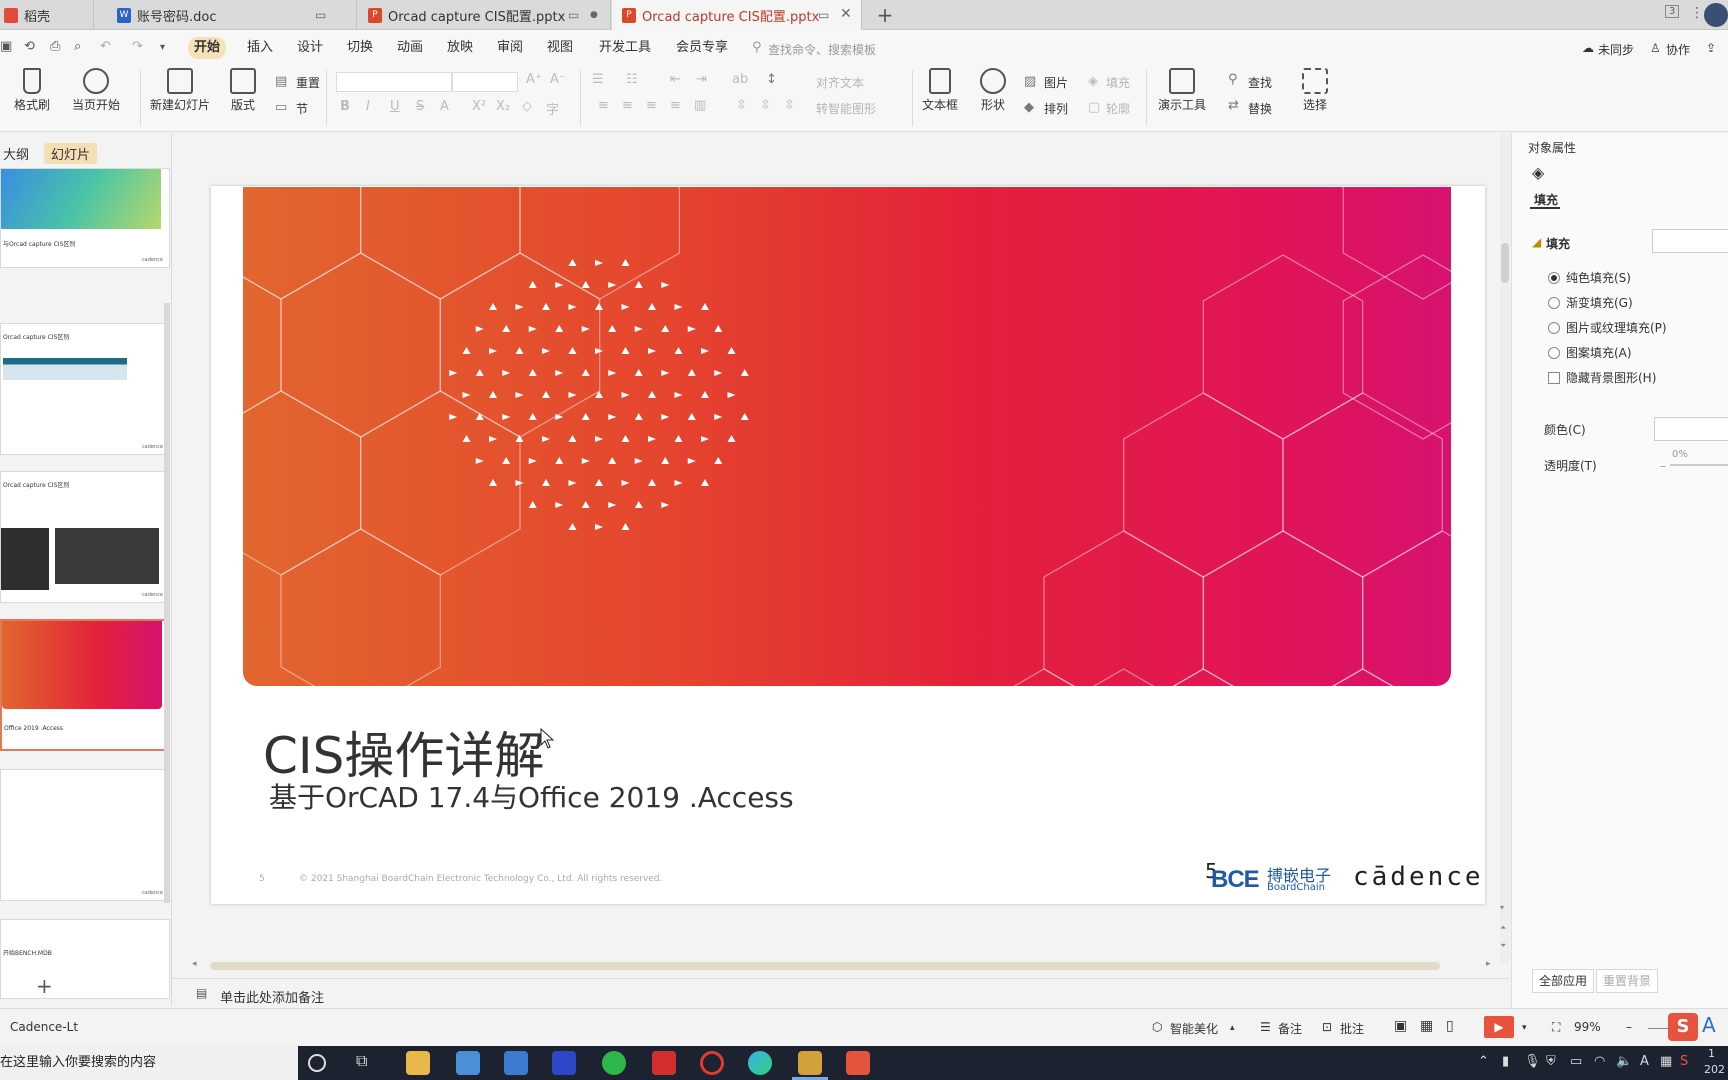 The image size is (1728, 1080). What do you see at coordinates (534, 79) in the screenshot?
I see `font-grow-icon: A⁺` at bounding box center [534, 79].